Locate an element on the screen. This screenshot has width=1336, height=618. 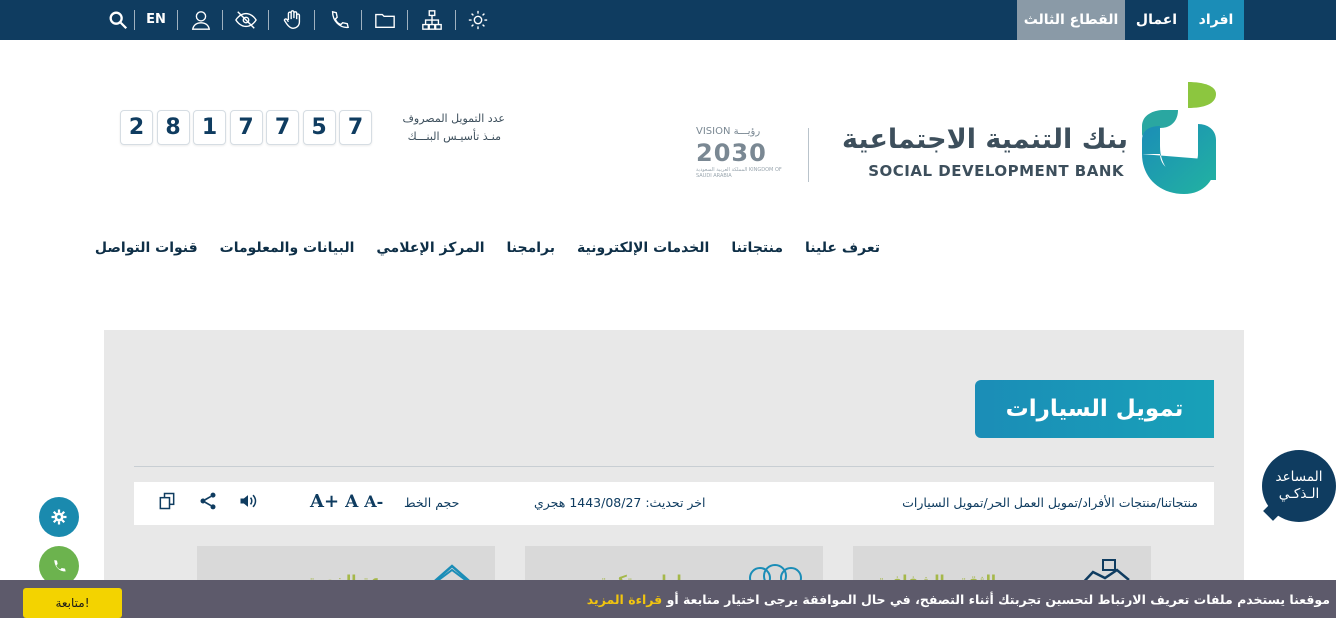
speaker-icon is located at coordinates (249, 502).